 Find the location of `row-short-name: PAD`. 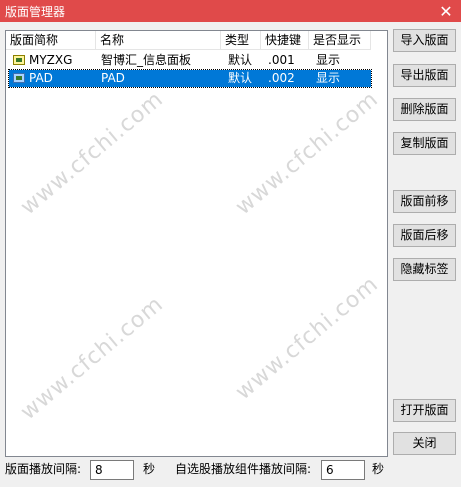

row-short-name: PAD is located at coordinates (41, 78).